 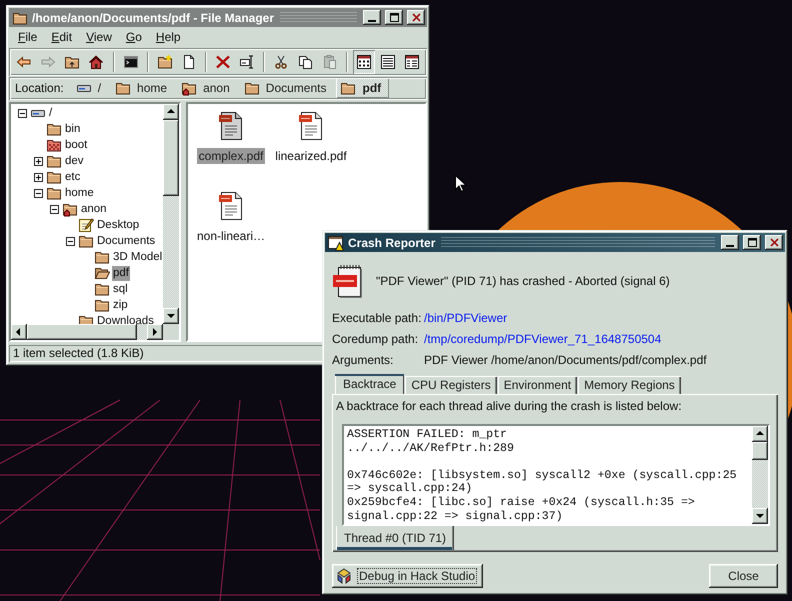 I want to click on tree-item: dev, so click(x=74, y=161).